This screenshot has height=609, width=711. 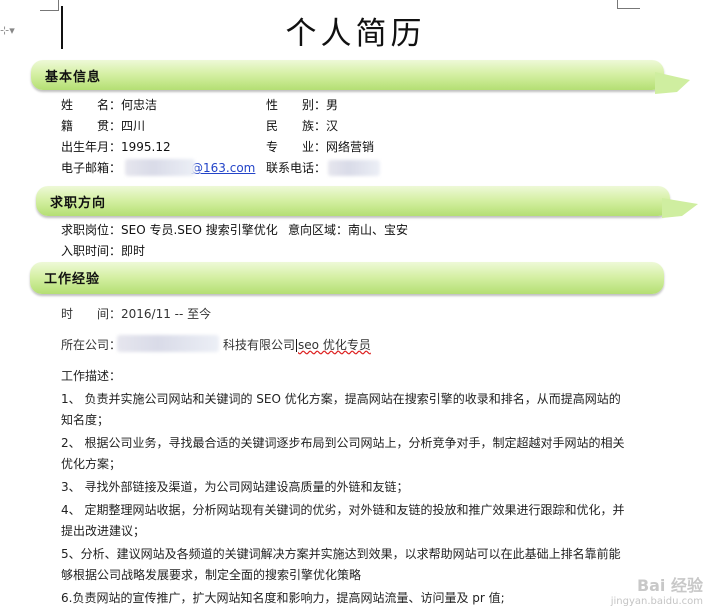 I want to click on section-title-work: 工作经验, so click(x=72, y=279).